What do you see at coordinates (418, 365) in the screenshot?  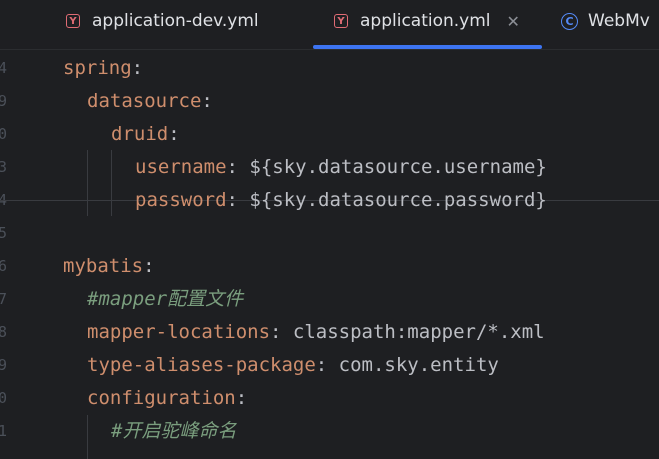 I see `yaml-value: com.sky.entity` at bounding box center [418, 365].